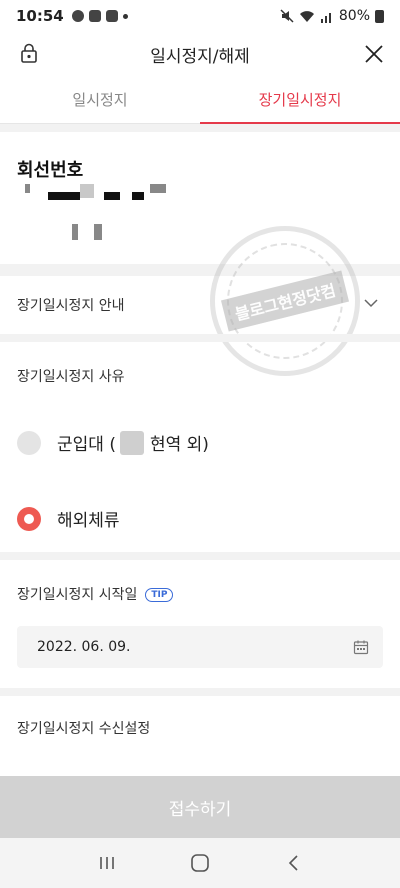 The image size is (400, 888). Describe the element at coordinates (200, 736) in the screenshot. I see `receive-settings-section: 장기일시정지 수신설정` at that location.